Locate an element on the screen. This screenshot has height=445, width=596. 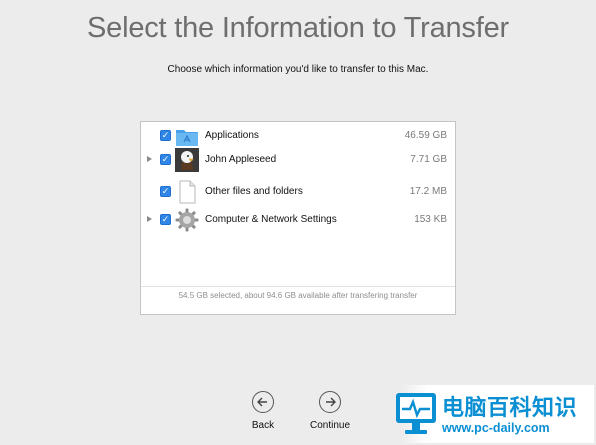
page-title: Select the Information to Transfer is located at coordinates (298, 28).